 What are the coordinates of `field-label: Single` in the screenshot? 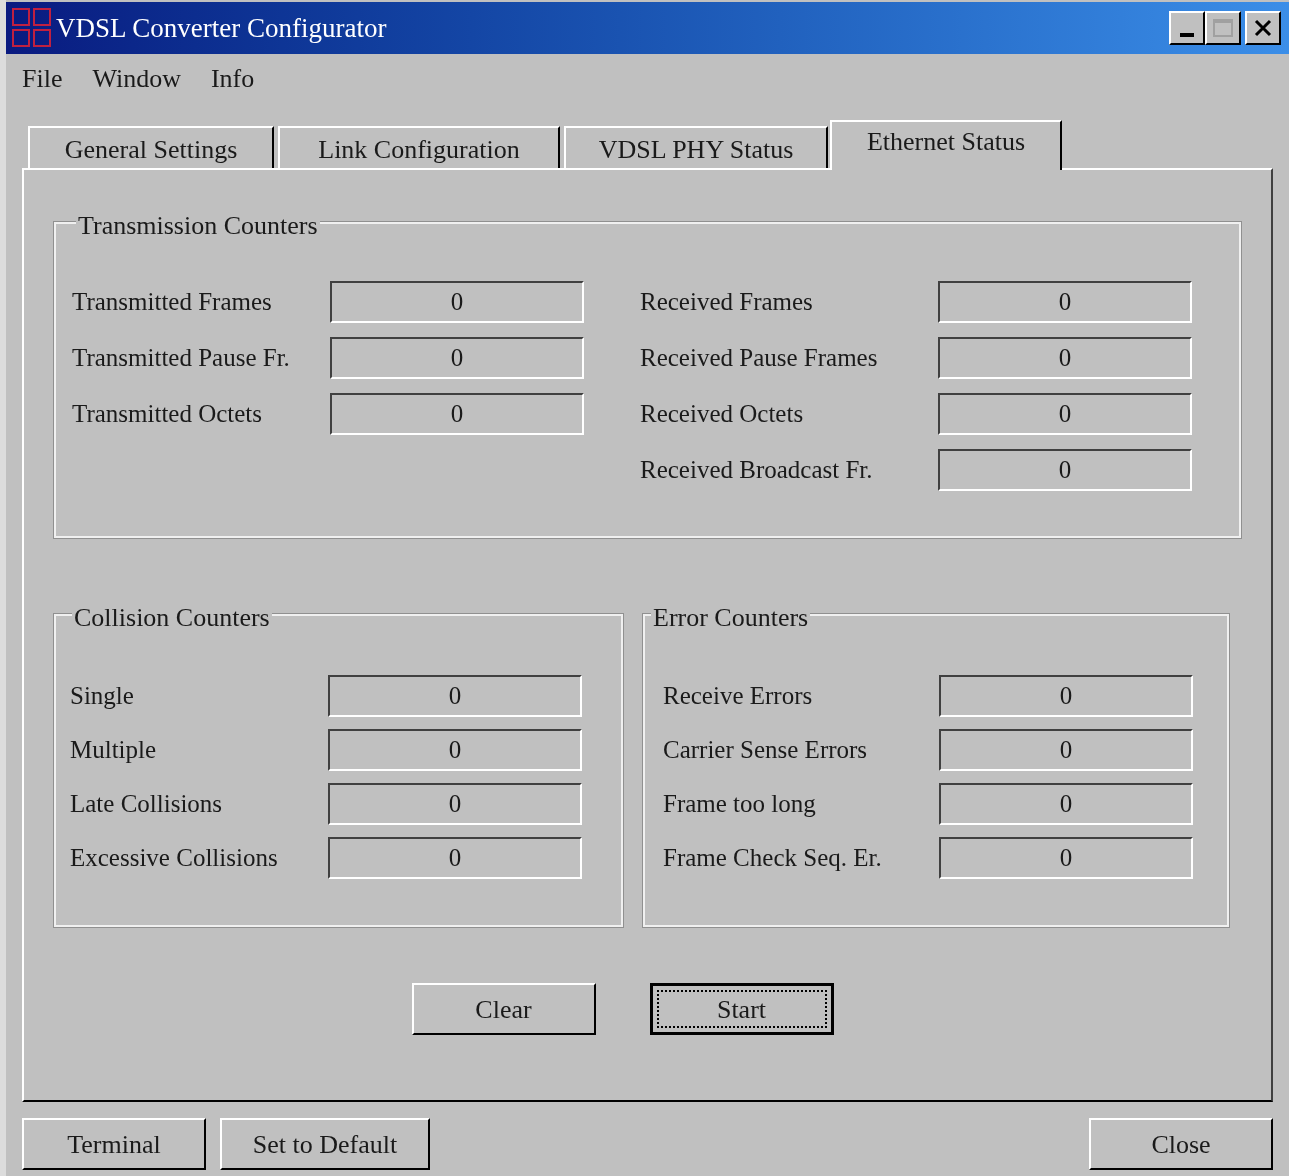 It's located at (102, 696).